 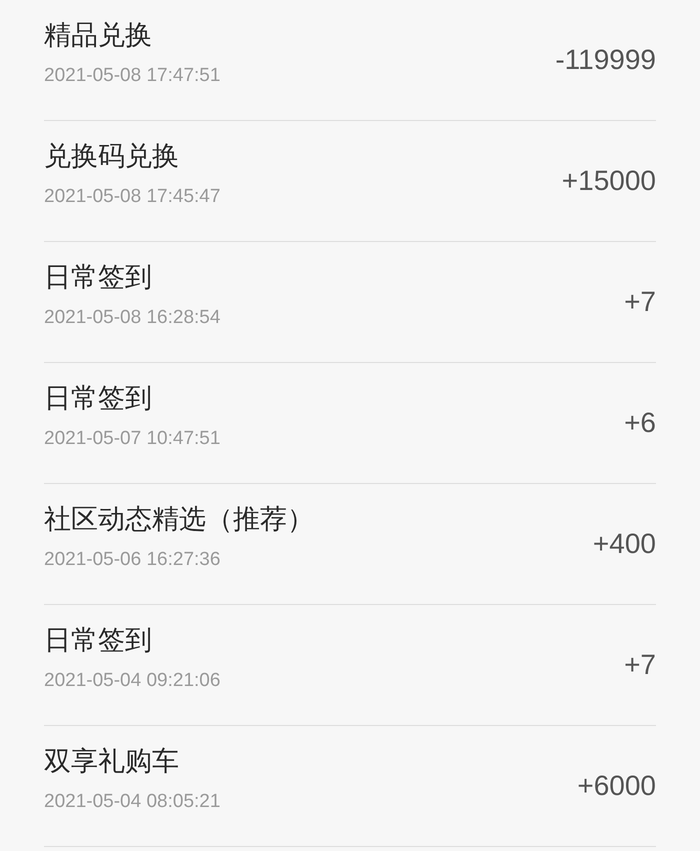 What do you see at coordinates (624, 544) in the screenshot?
I see `points-amount: +400` at bounding box center [624, 544].